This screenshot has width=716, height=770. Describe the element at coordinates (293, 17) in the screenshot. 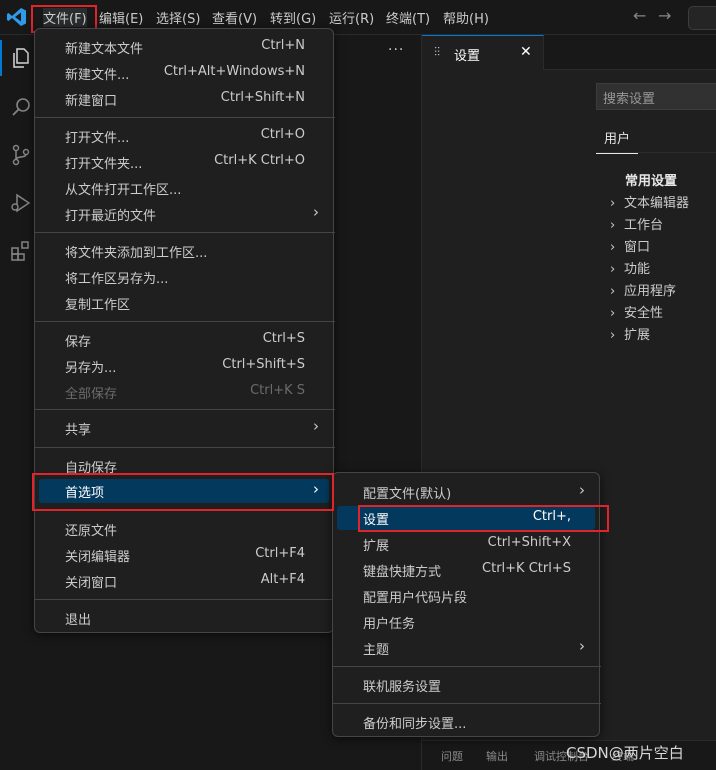

I see `menu-go: 转到(G)` at that location.